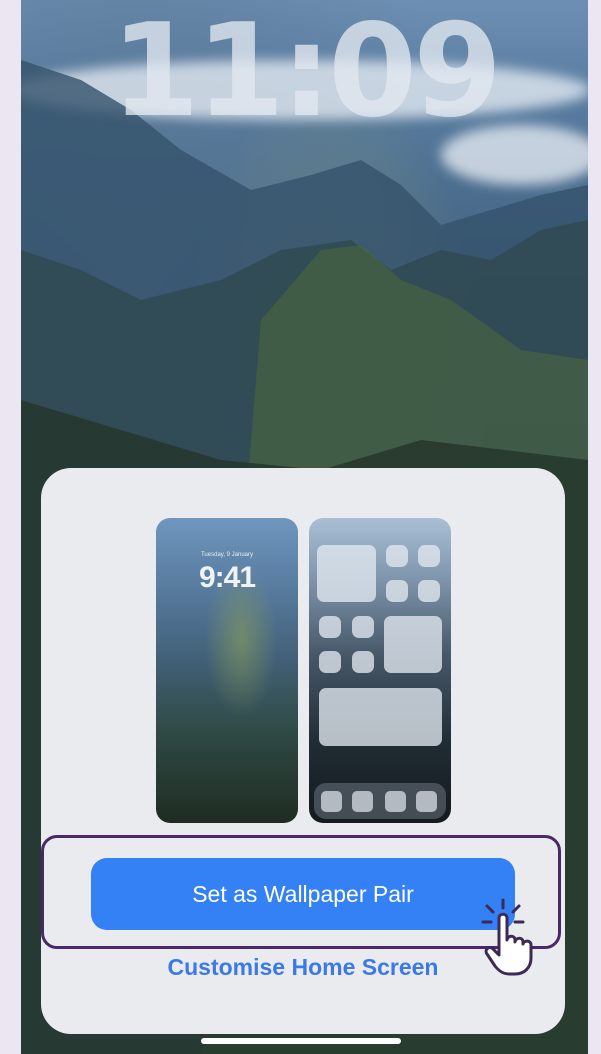  I want to click on set-as-wallpaper-pair-button: Set as Wallpaper Pair, so click(303, 894).